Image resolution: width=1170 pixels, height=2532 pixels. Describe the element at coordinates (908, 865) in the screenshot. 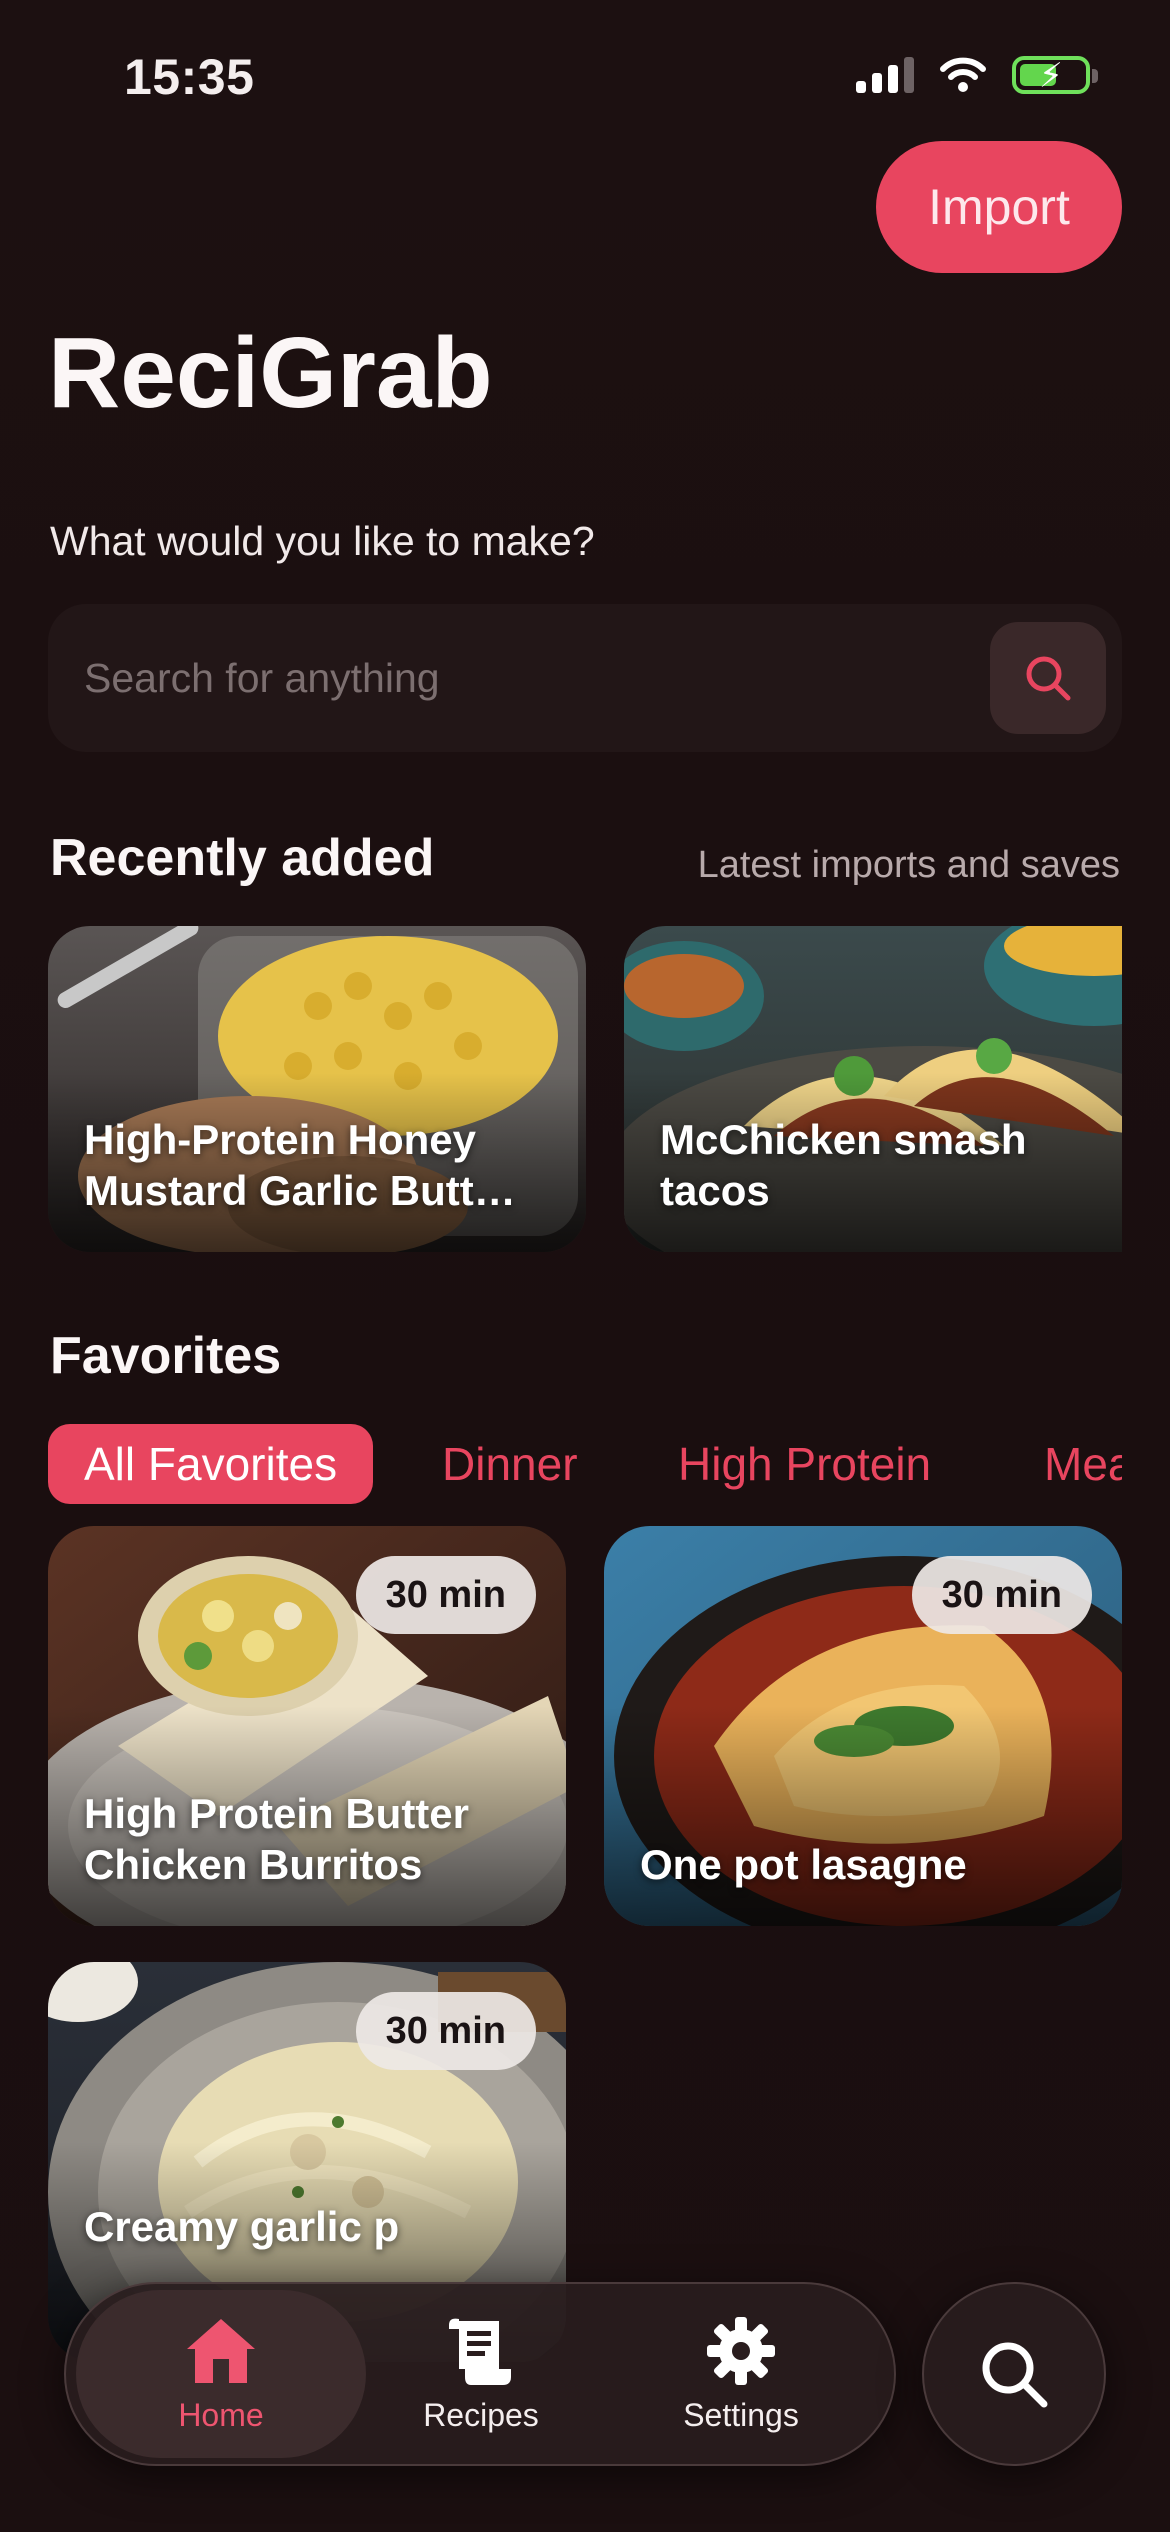

I see `recently-added-subtitle: Latest imports and saves` at that location.